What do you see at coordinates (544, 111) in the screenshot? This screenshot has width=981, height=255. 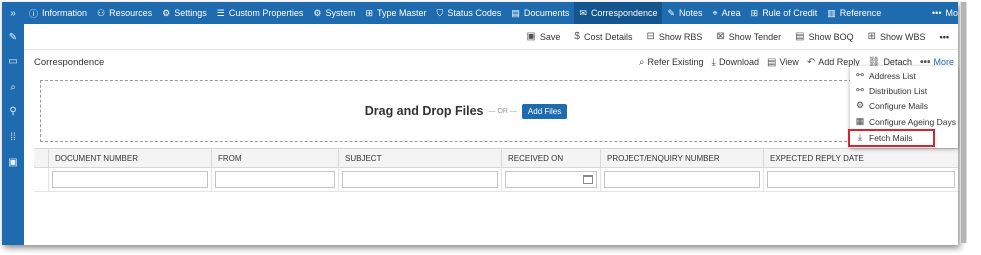 I see `add-files-button: Add Files` at bounding box center [544, 111].